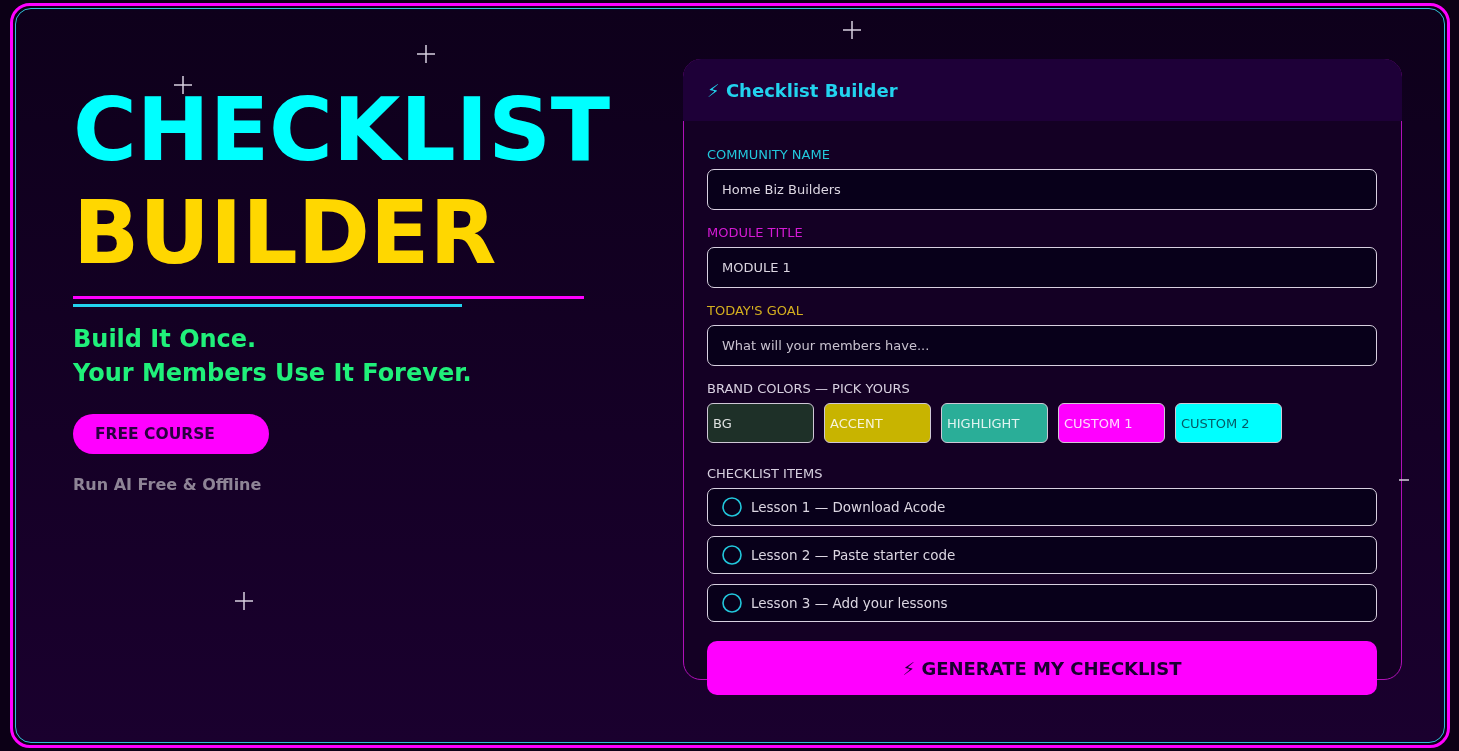 The image size is (1459, 751). Describe the element at coordinates (1042, 668) in the screenshot. I see `generate-button: ⚡ GENERATE MY CHECKLIST` at that location.